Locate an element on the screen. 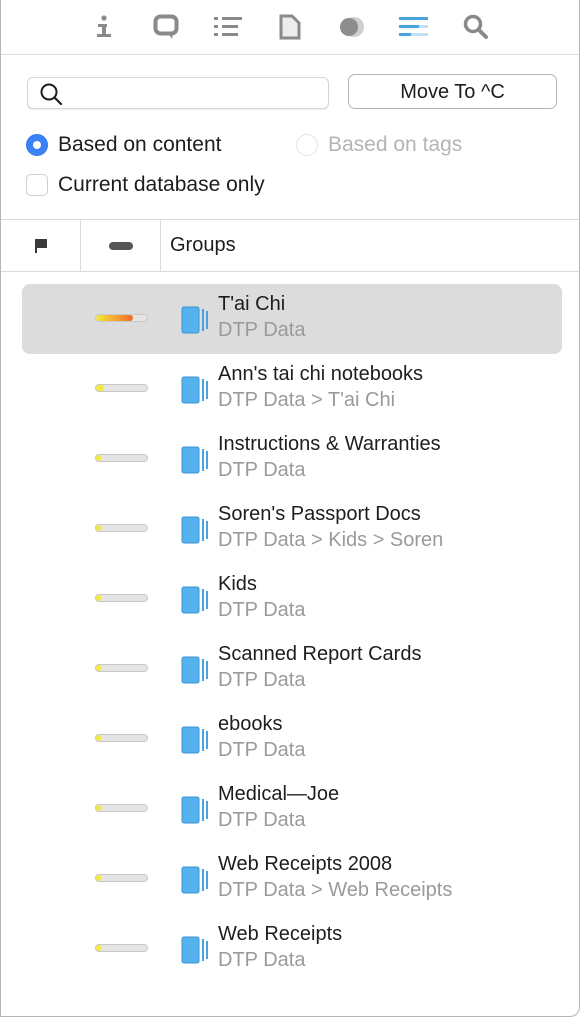 The image size is (582, 1019). toc-tab is located at coordinates (228, 27).